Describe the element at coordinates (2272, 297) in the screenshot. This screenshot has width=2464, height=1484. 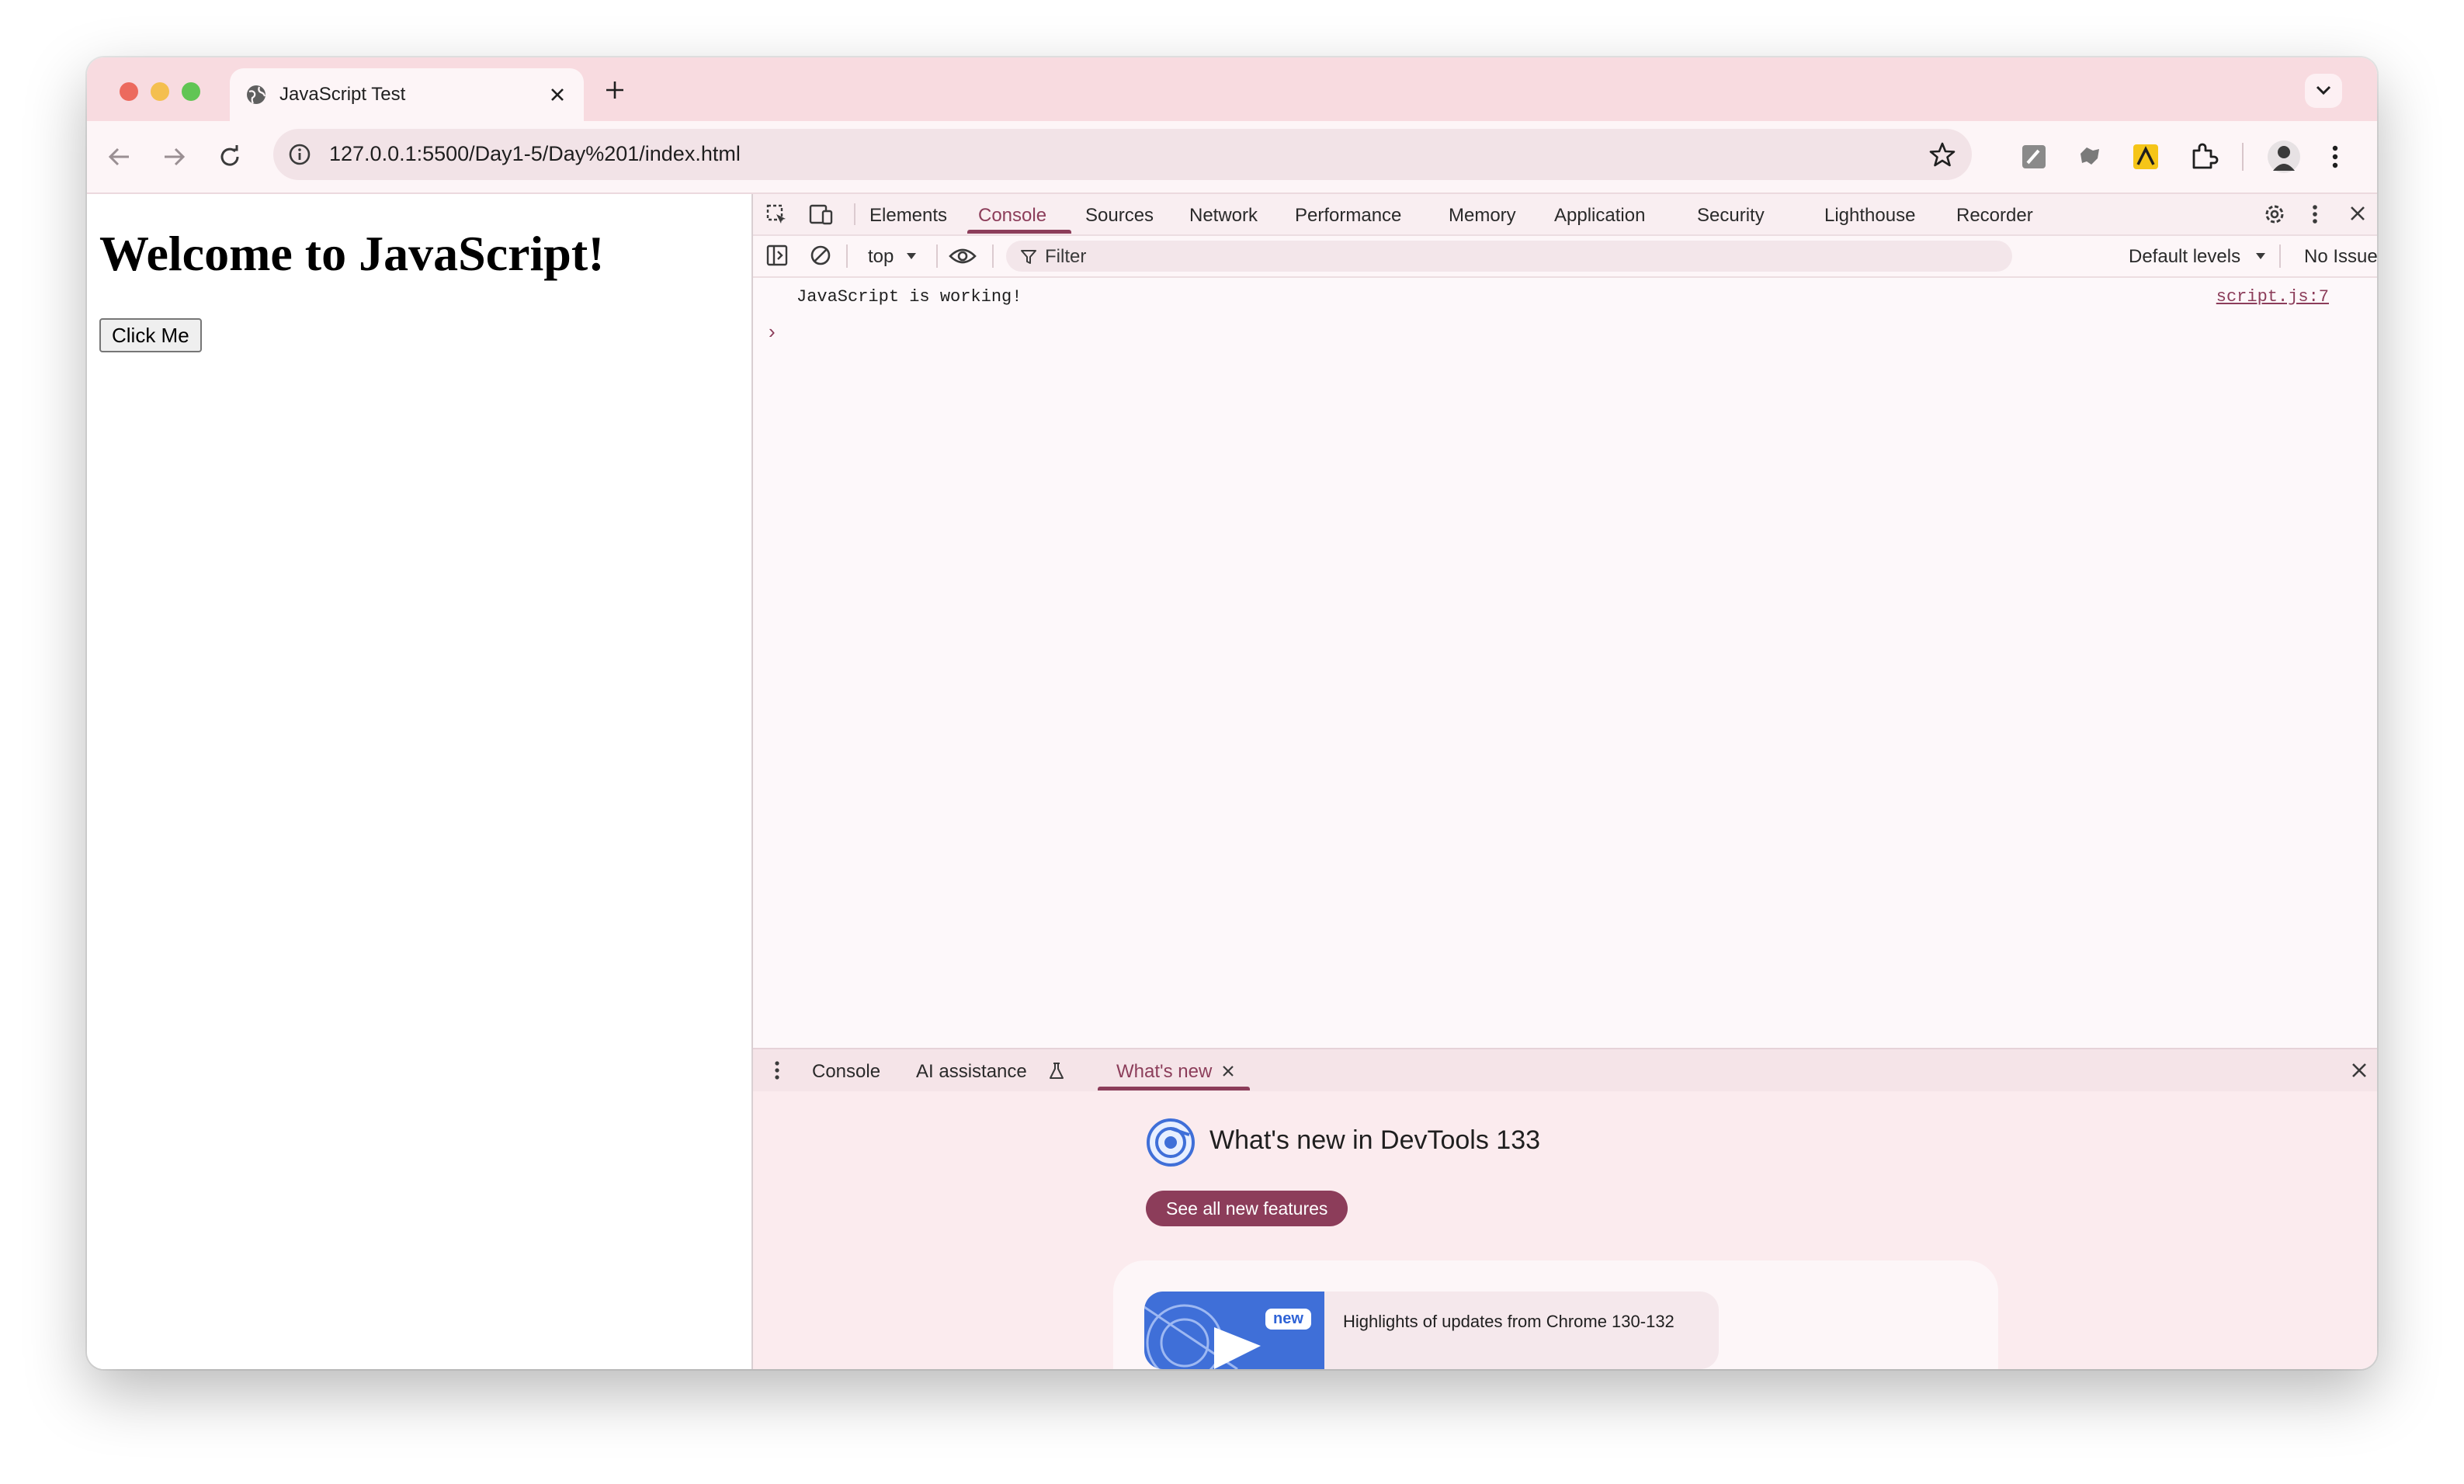
I see `console-log-source-link: script.js:7` at that location.